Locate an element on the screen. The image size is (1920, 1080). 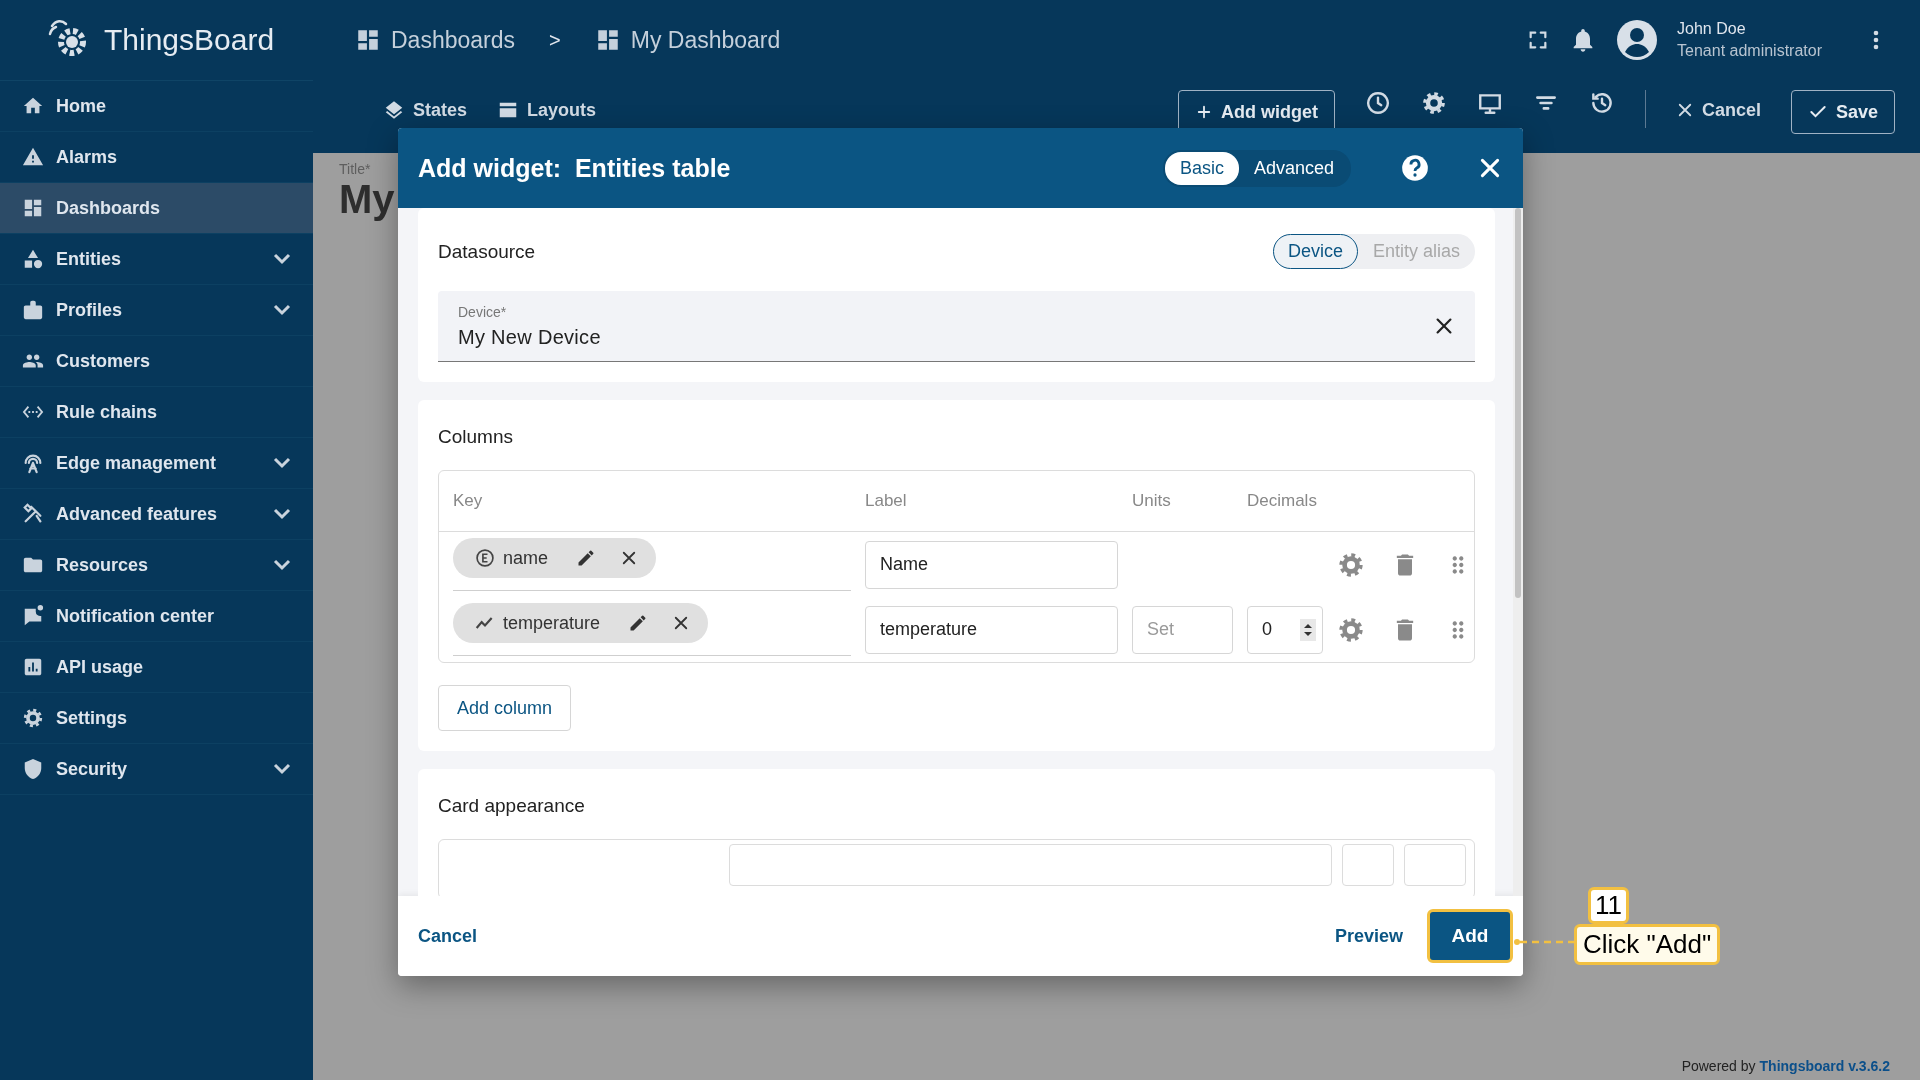
sidebar-item: Edge management is located at coordinates (156, 463).